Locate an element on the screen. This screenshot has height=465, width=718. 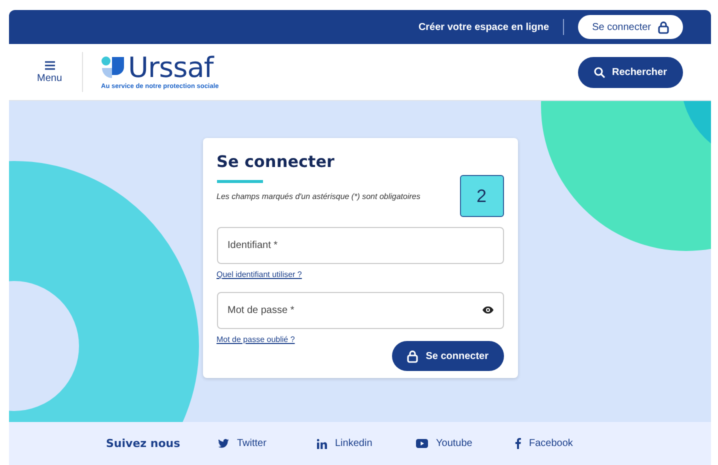
password-field: Mot de passe * is located at coordinates (360, 310).